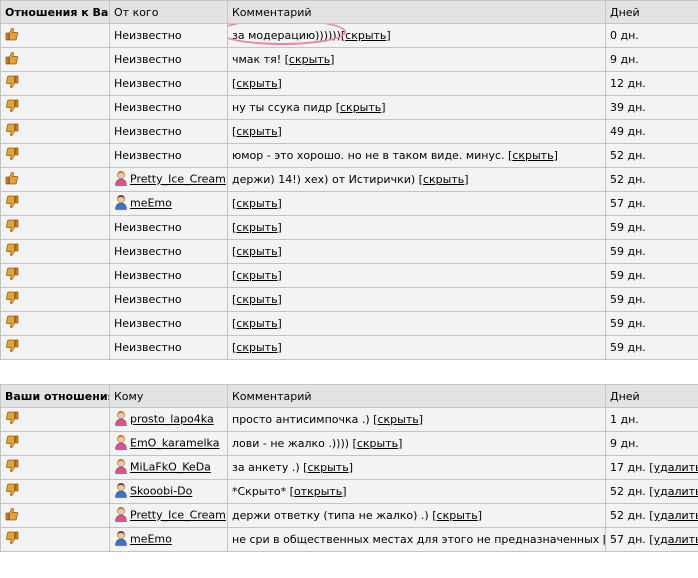 This screenshot has height=578, width=698. Describe the element at coordinates (286, 35) in the screenshot. I see `comment-text: за модерацию))))))` at that location.